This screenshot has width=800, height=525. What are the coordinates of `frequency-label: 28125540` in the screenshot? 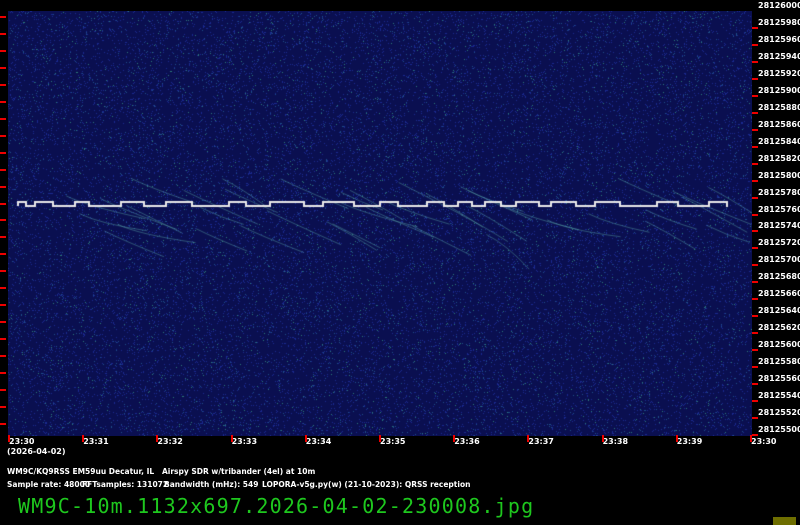 It's located at (779, 396).